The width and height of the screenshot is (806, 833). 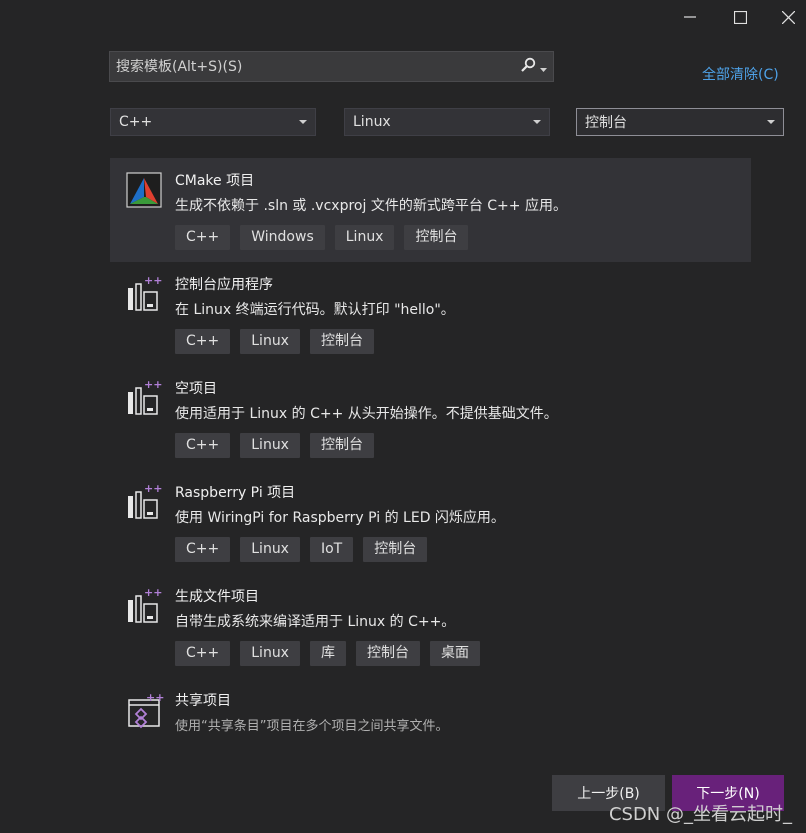 I want to click on template-tags: C++ Windows Linux 控制台, so click(x=322, y=237).